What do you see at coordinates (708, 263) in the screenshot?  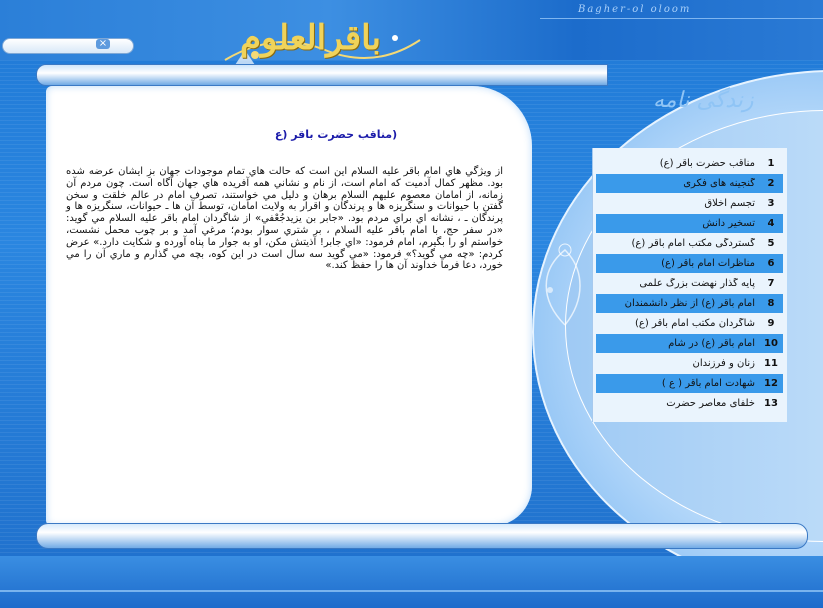 I see `menu-item-label: مناظرات امام باقر (ع)` at bounding box center [708, 263].